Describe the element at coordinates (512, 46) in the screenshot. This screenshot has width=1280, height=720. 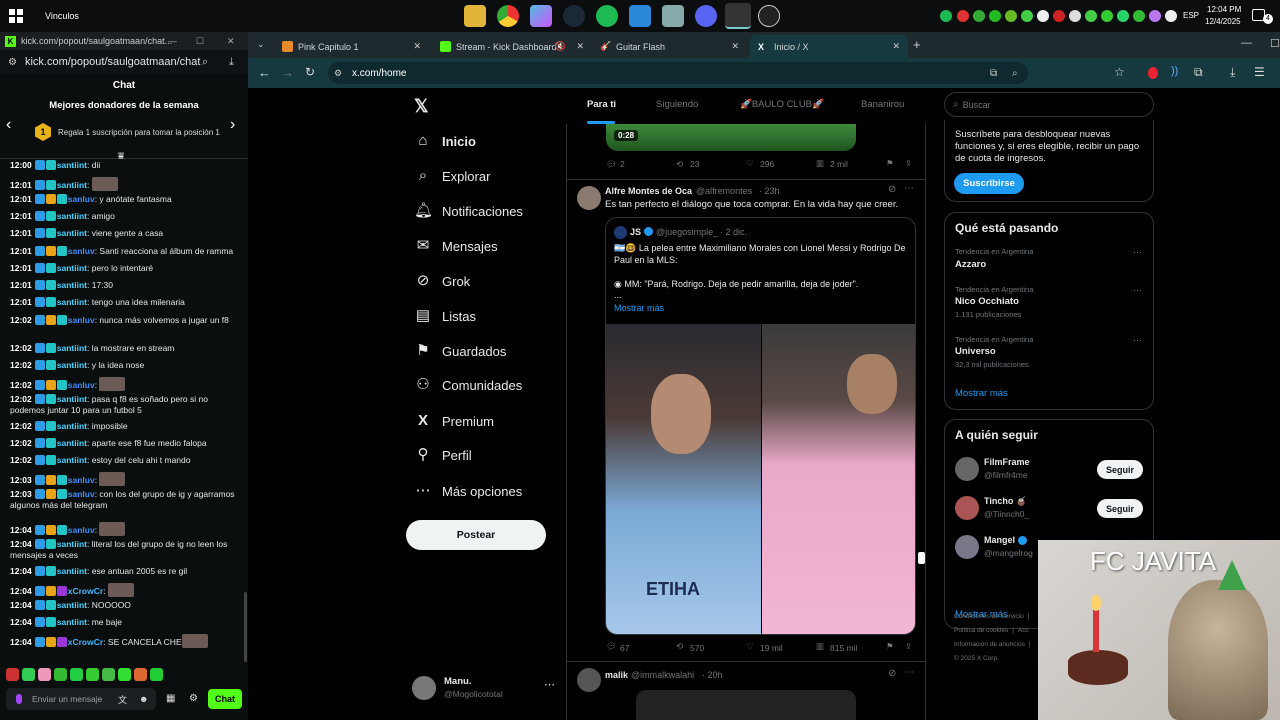
I see `tab-kick-dashboard: Stream - Kick Dashboard 🔇 ✕` at that location.